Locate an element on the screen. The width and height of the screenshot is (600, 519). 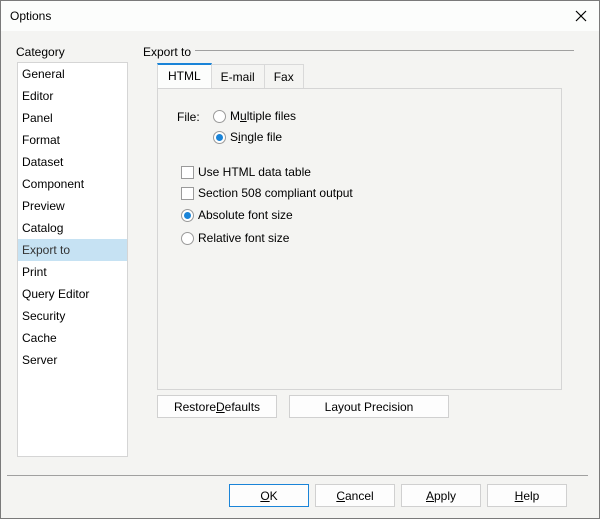
close-button is located at coordinates (581, 16).